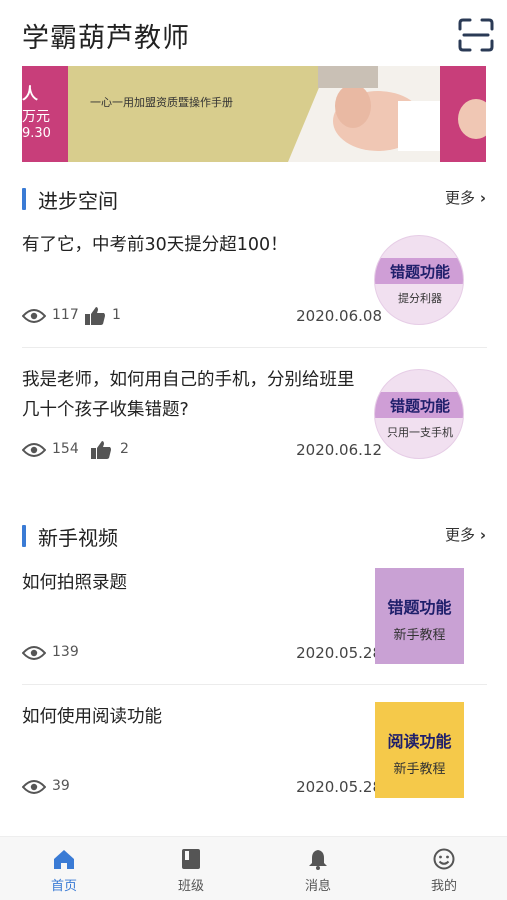 The width and height of the screenshot is (507, 900). I want to click on banner-caption: 一心一用加盟资质暨操作手册, so click(161, 102).